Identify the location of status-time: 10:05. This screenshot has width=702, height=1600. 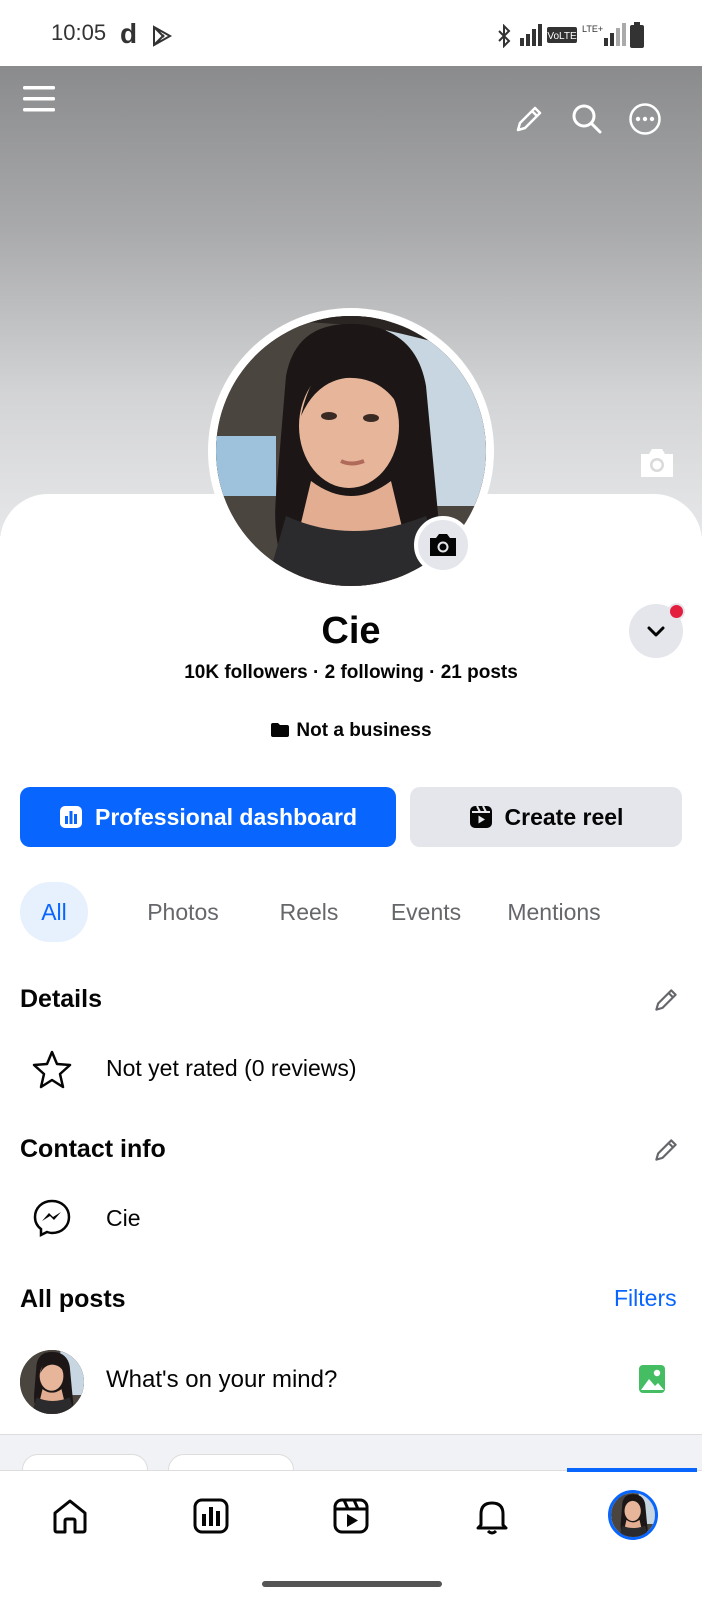
(79, 32).